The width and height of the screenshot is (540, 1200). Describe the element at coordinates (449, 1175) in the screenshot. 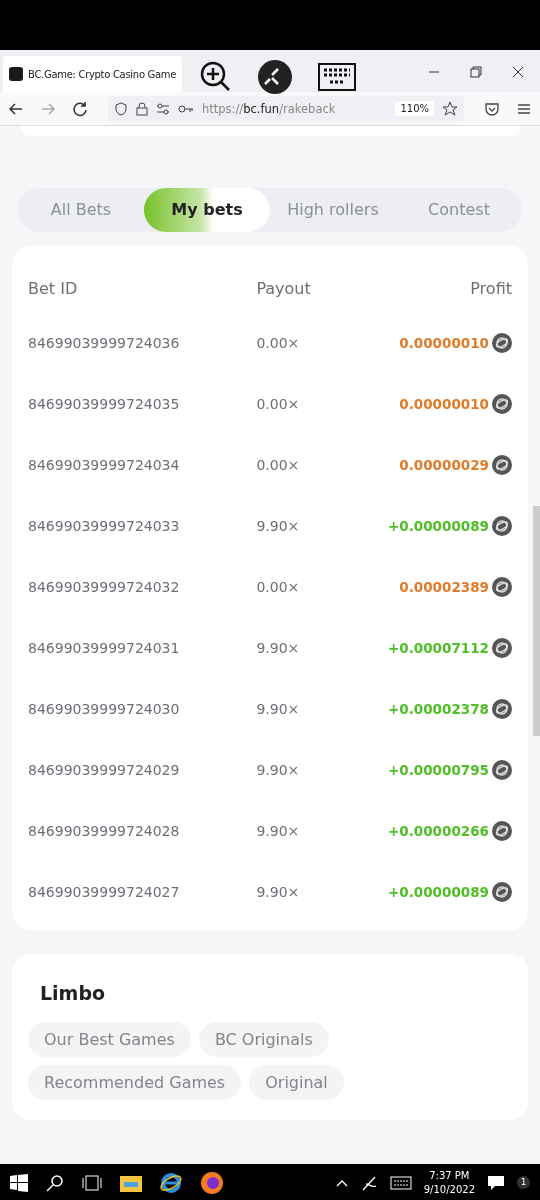

I see `clock-time: 7:37 PM` at that location.